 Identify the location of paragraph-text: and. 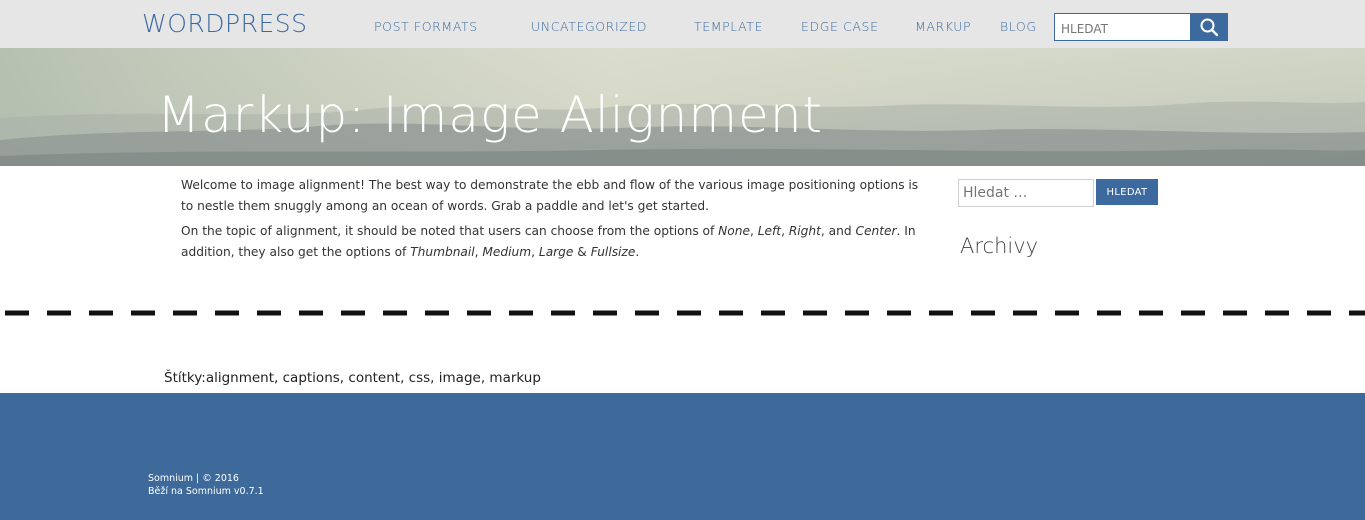
(840, 231).